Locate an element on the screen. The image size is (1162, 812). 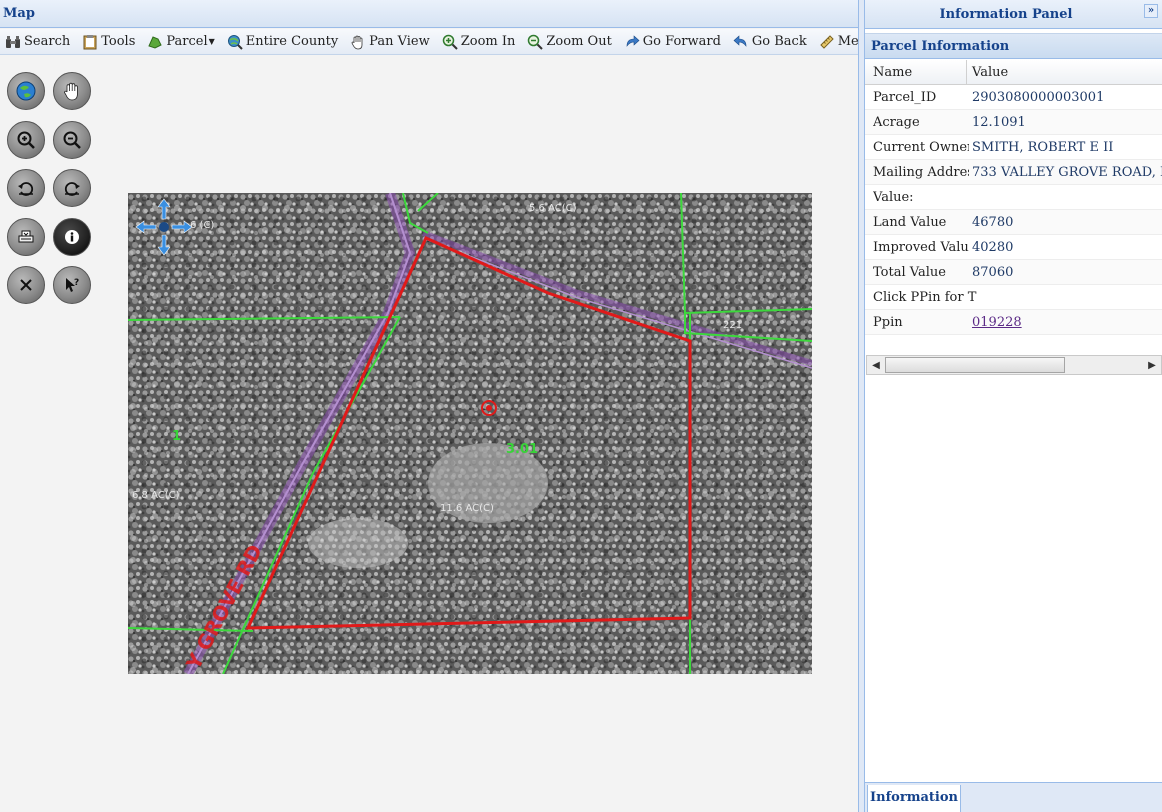
row-name: Click PPin for T is located at coordinates (925, 297).